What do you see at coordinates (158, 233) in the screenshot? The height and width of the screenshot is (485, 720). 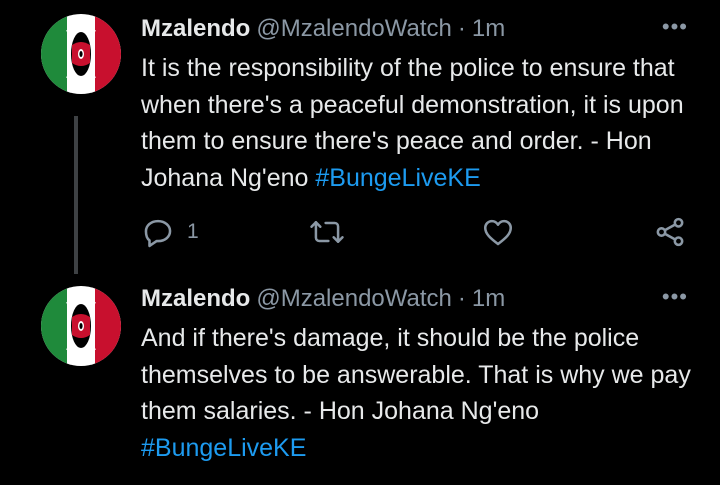 I see `reply-icon` at bounding box center [158, 233].